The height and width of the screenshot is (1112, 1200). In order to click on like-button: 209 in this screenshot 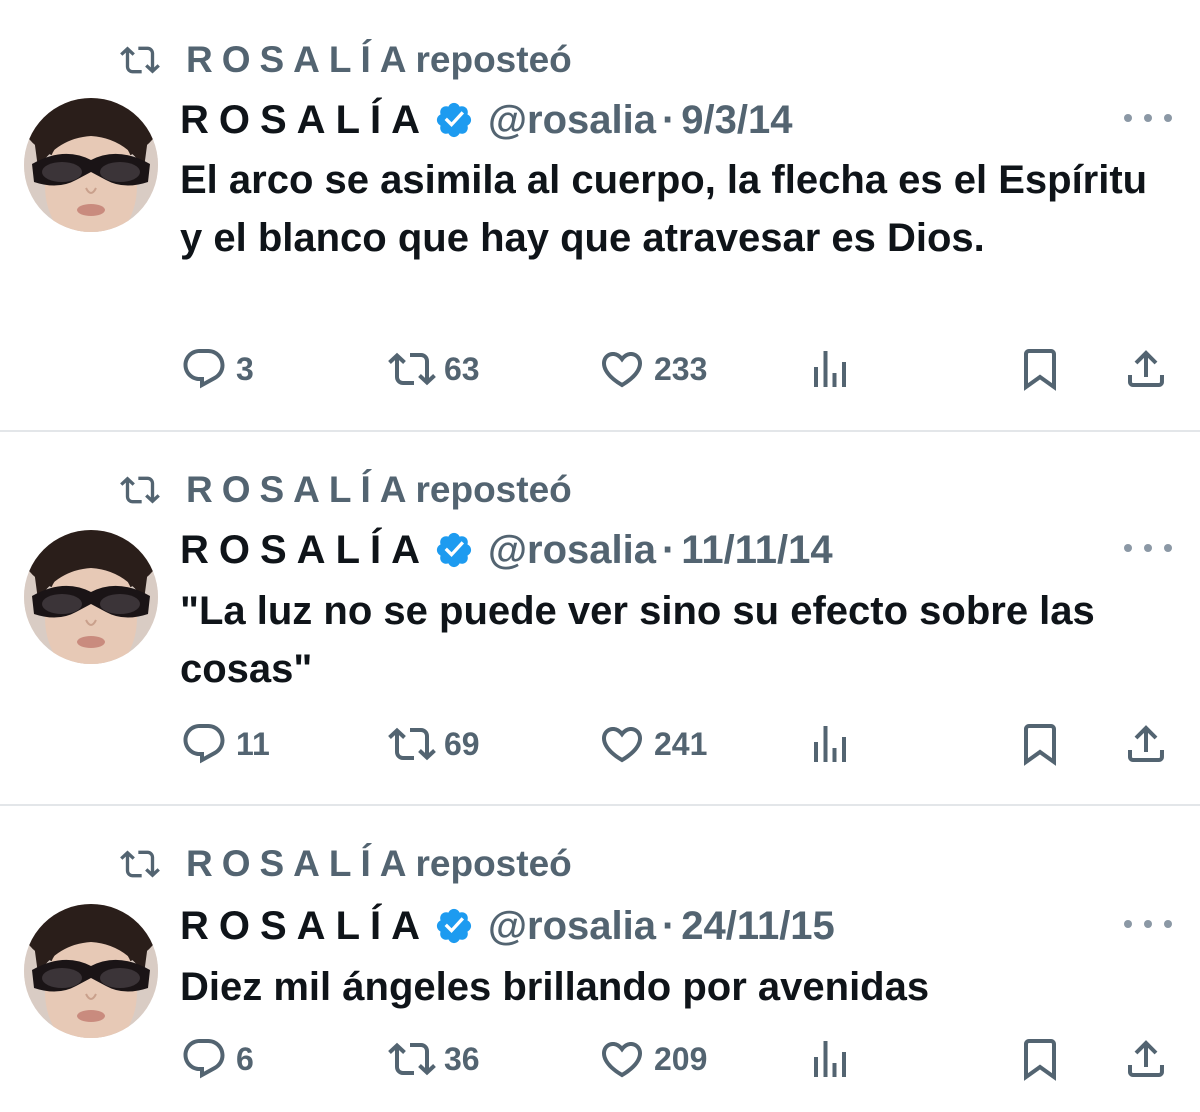, I will do `click(652, 1059)`.